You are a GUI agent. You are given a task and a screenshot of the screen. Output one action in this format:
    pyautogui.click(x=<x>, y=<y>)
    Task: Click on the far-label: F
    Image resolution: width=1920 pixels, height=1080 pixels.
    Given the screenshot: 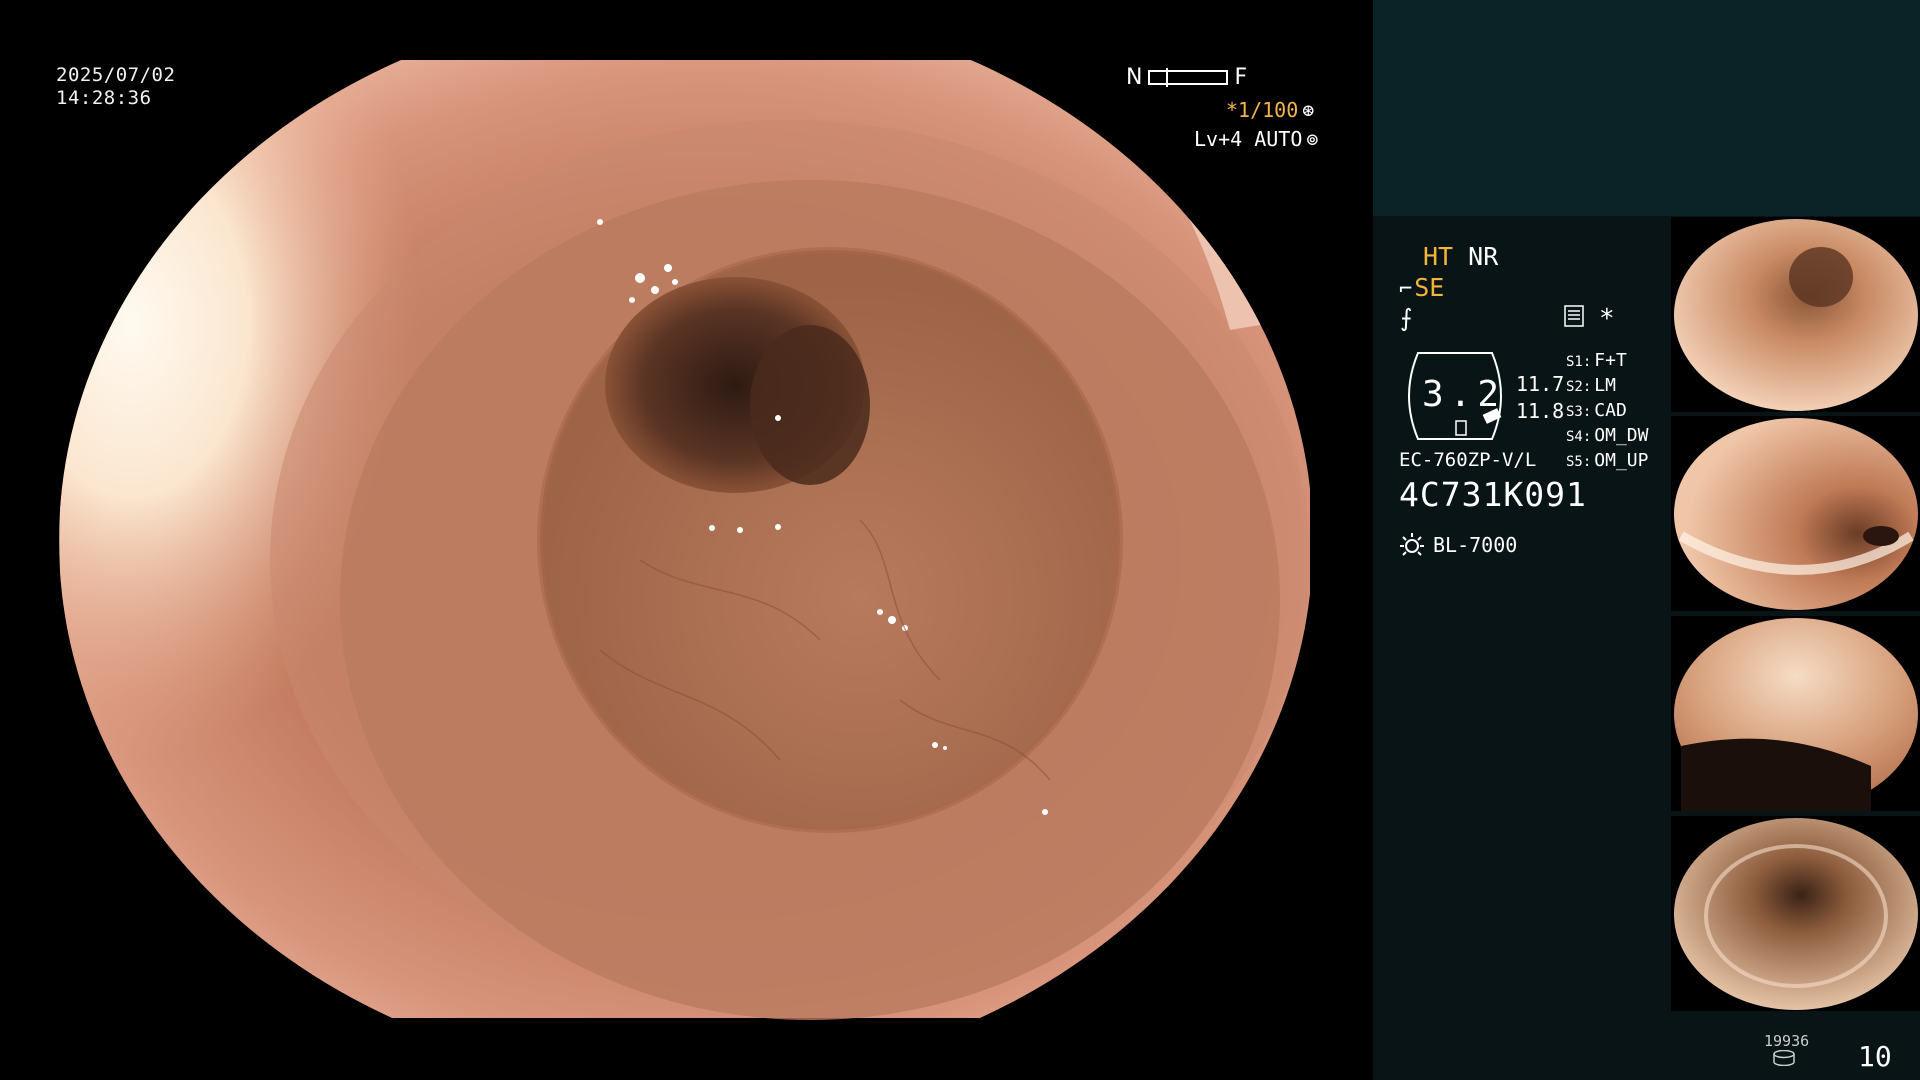 What is the action you would take?
    pyautogui.click(x=1241, y=77)
    